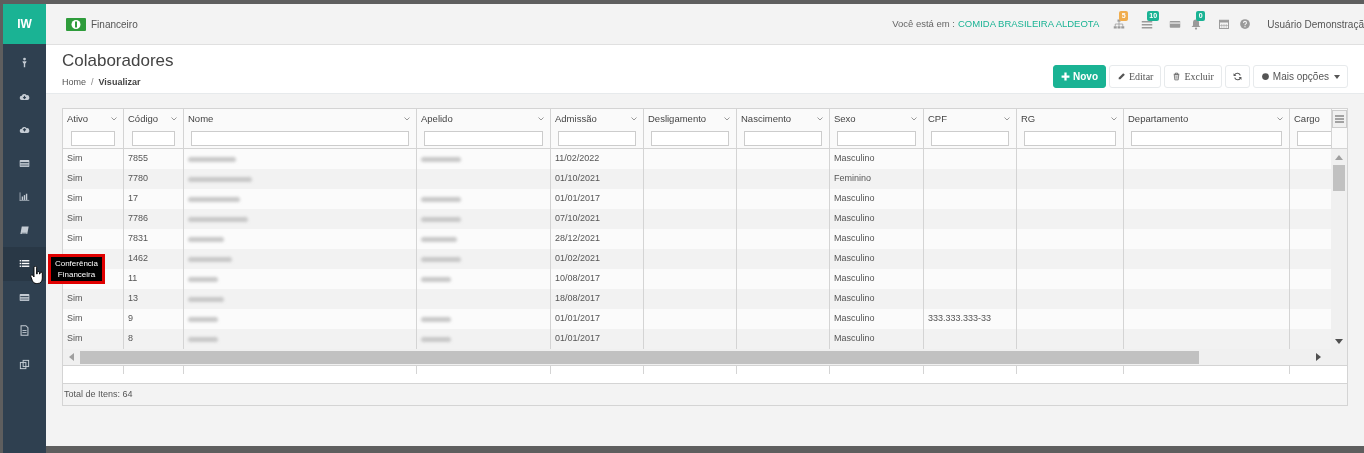 The height and width of the screenshot is (453, 1364). What do you see at coordinates (923, 23) in the screenshot?
I see `location-label: Você está em :` at bounding box center [923, 23].